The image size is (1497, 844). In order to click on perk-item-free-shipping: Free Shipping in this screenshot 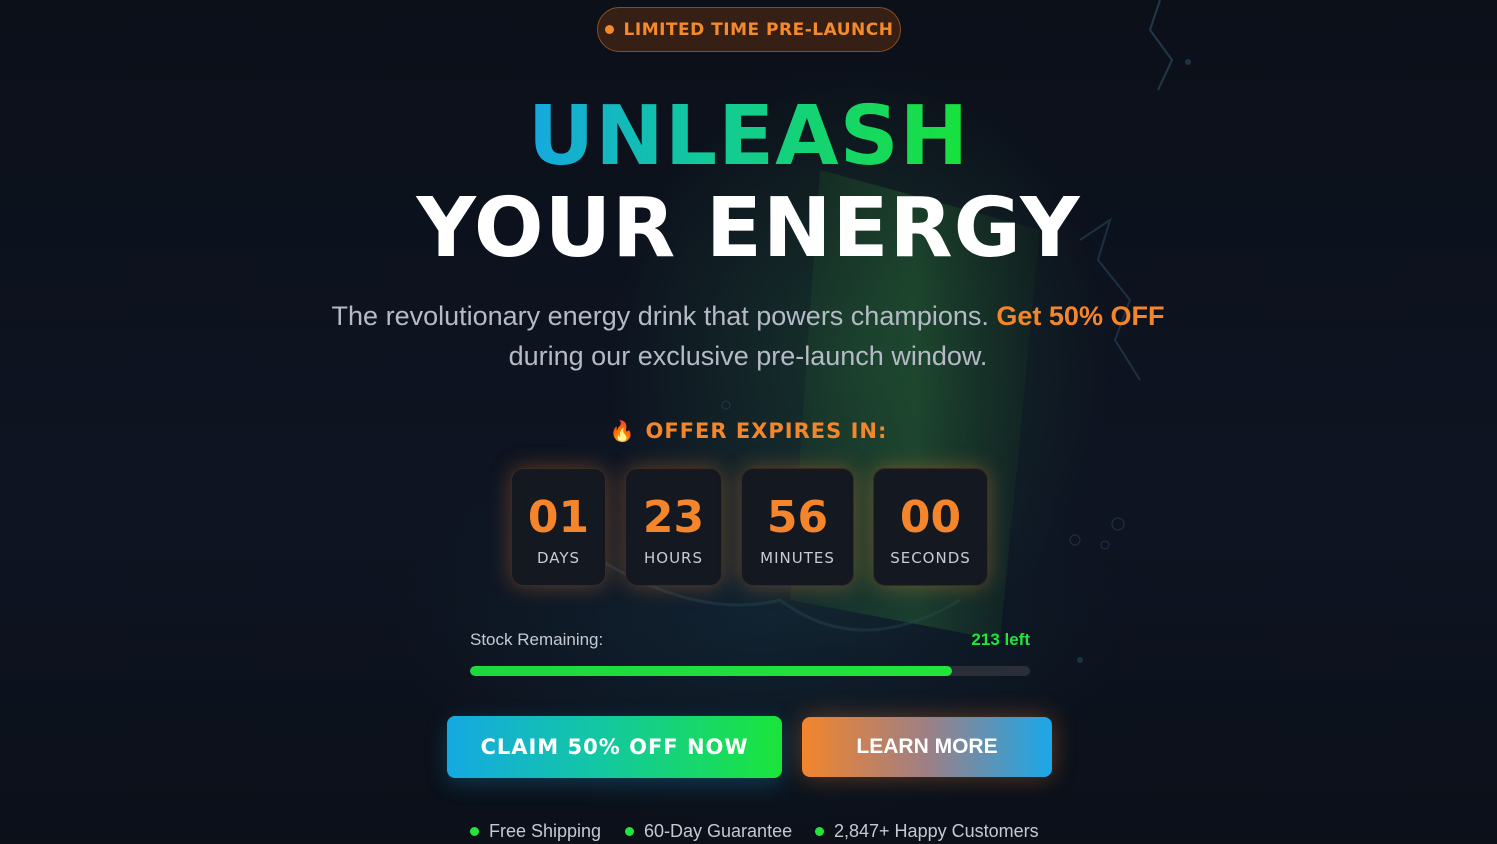, I will do `click(535, 831)`.